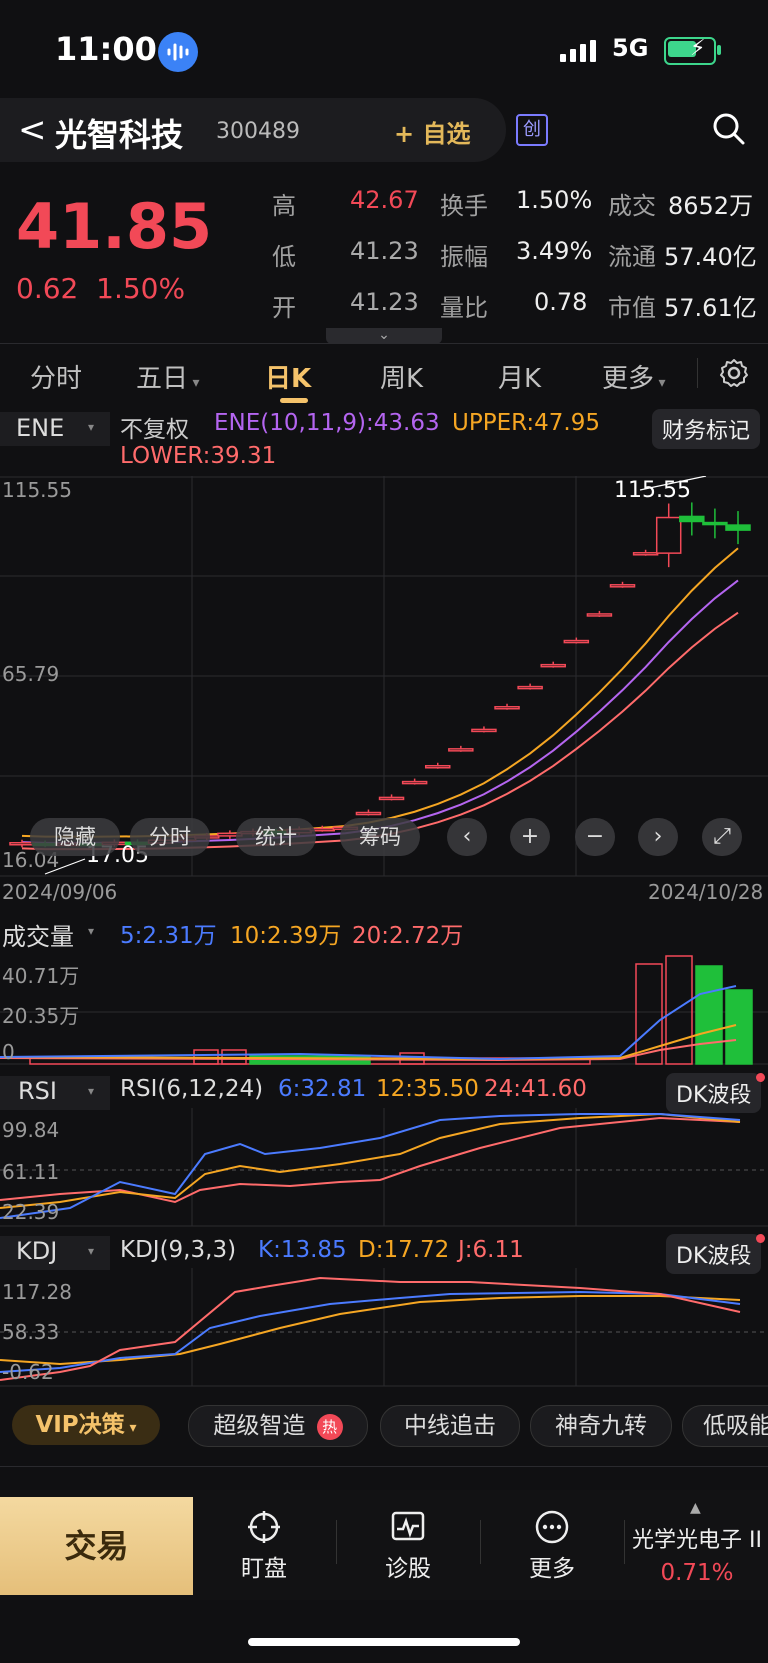 The width and height of the screenshot is (768, 1663). I want to click on tab-monthly-k: 月K, so click(519, 376).